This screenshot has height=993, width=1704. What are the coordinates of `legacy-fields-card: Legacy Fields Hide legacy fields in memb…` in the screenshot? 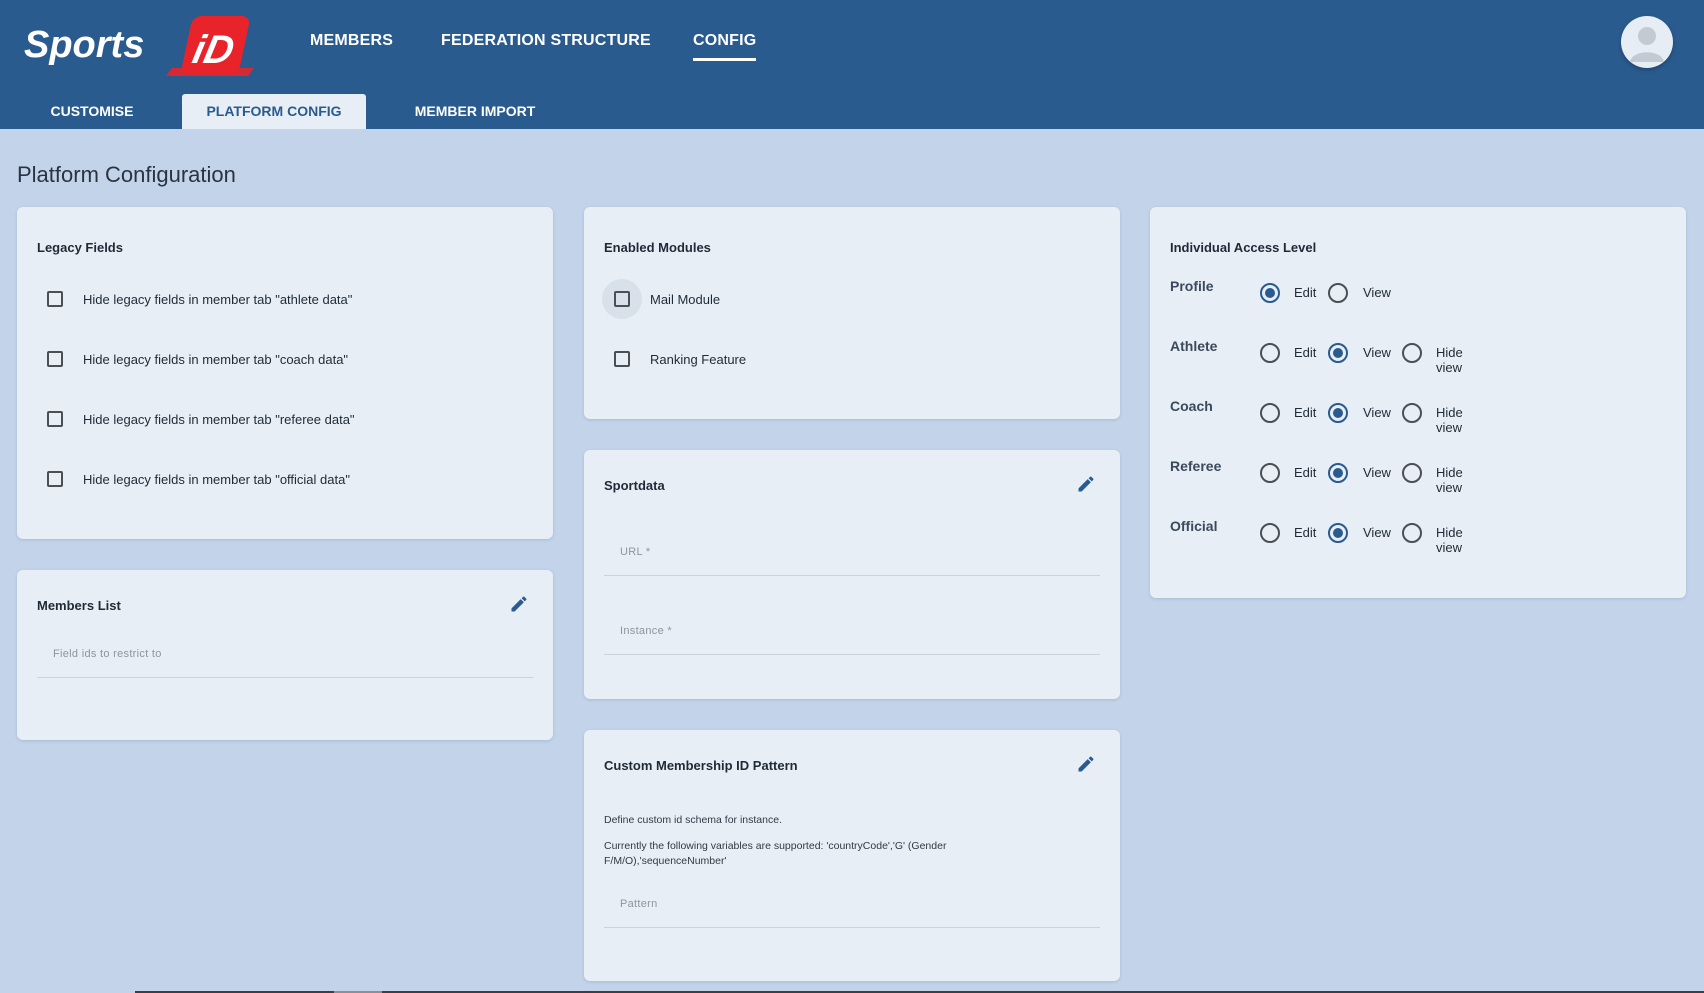 It's located at (285, 373).